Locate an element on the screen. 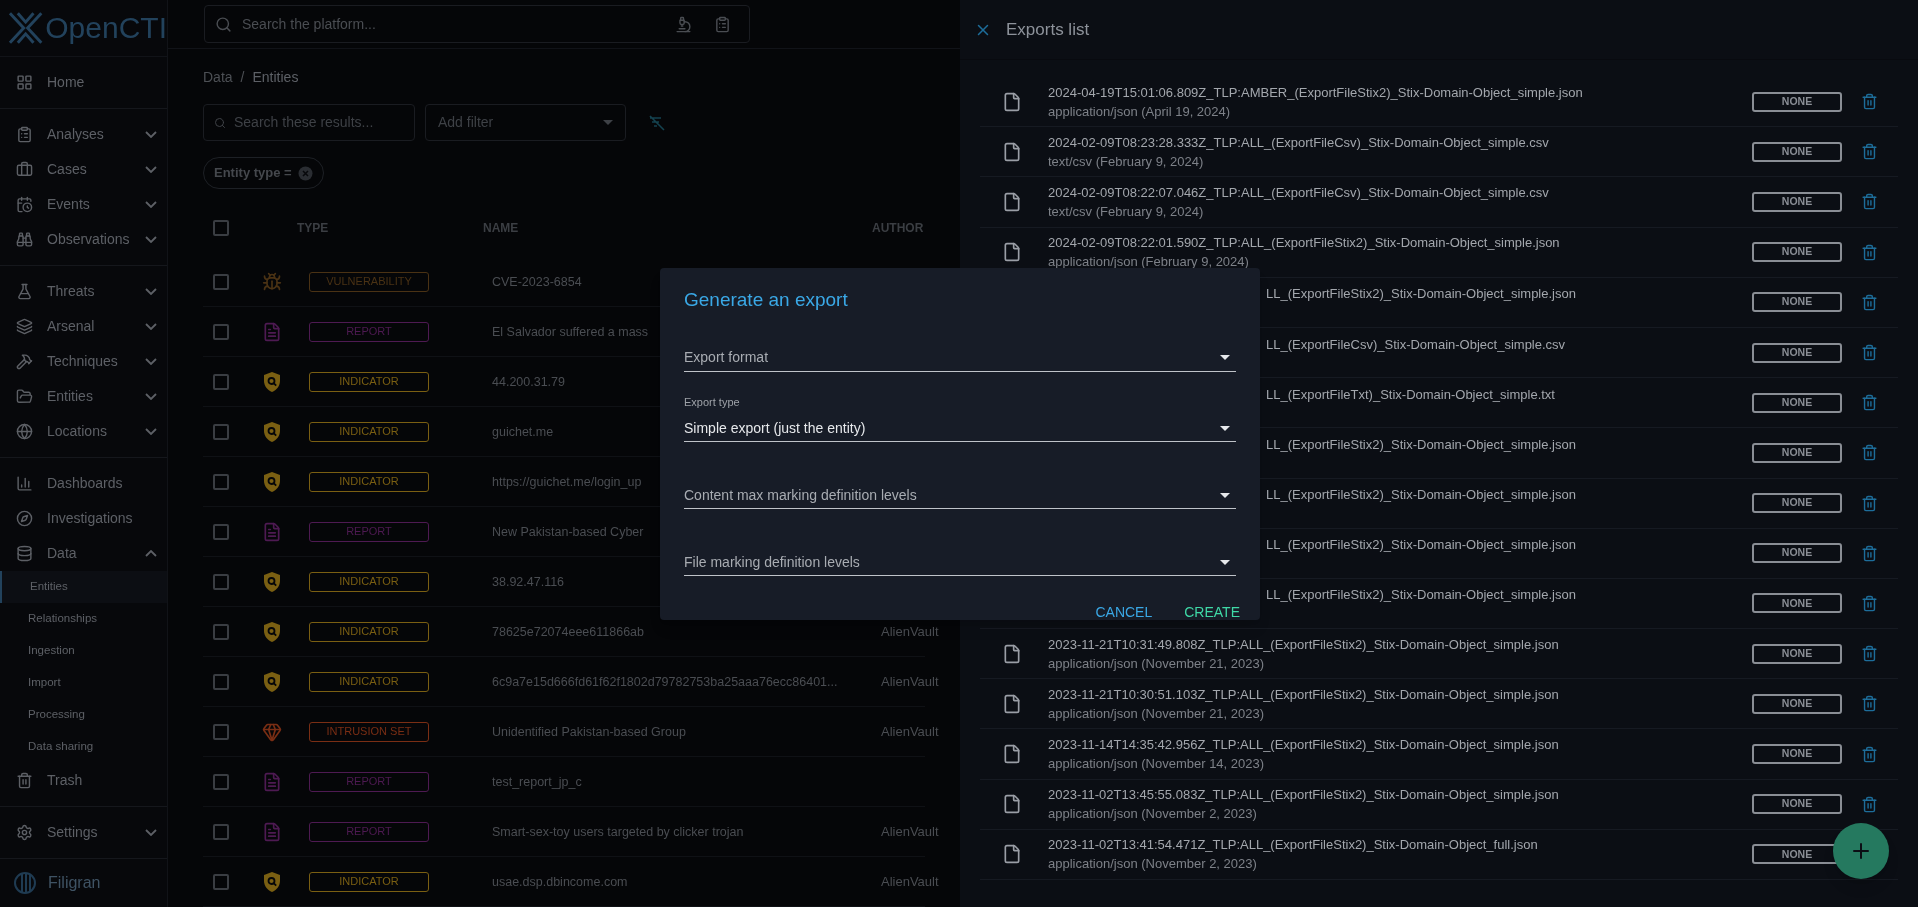 The height and width of the screenshot is (907, 1918). sidebar-item: Investigations is located at coordinates (83, 518).